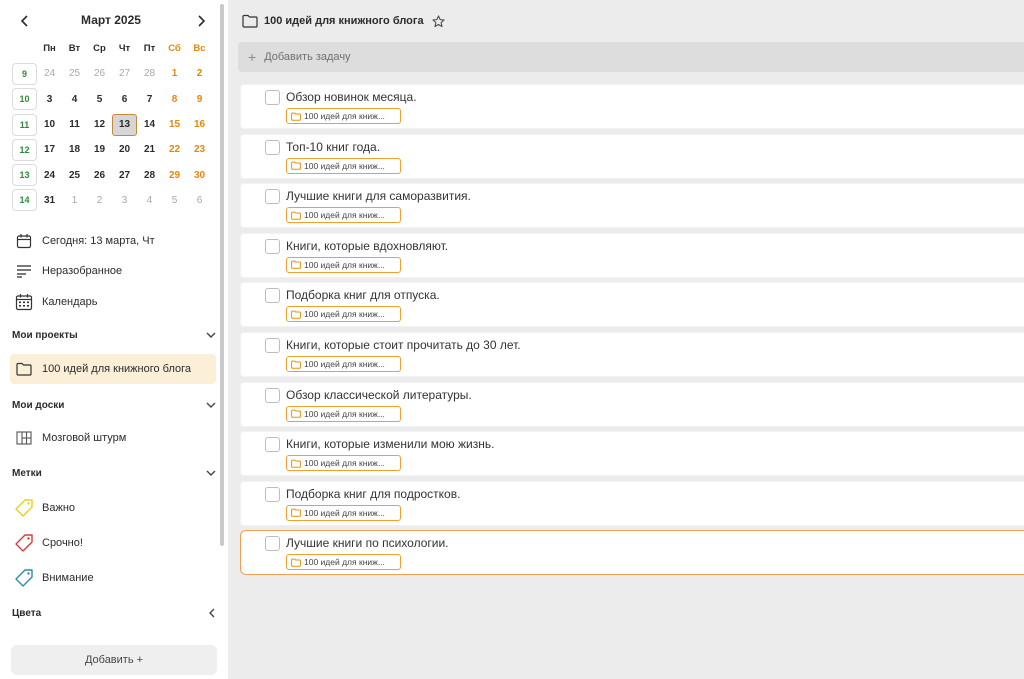 The height and width of the screenshot is (679, 1024). What do you see at coordinates (99, 74) in the screenshot?
I see `calendar-day: 26` at bounding box center [99, 74].